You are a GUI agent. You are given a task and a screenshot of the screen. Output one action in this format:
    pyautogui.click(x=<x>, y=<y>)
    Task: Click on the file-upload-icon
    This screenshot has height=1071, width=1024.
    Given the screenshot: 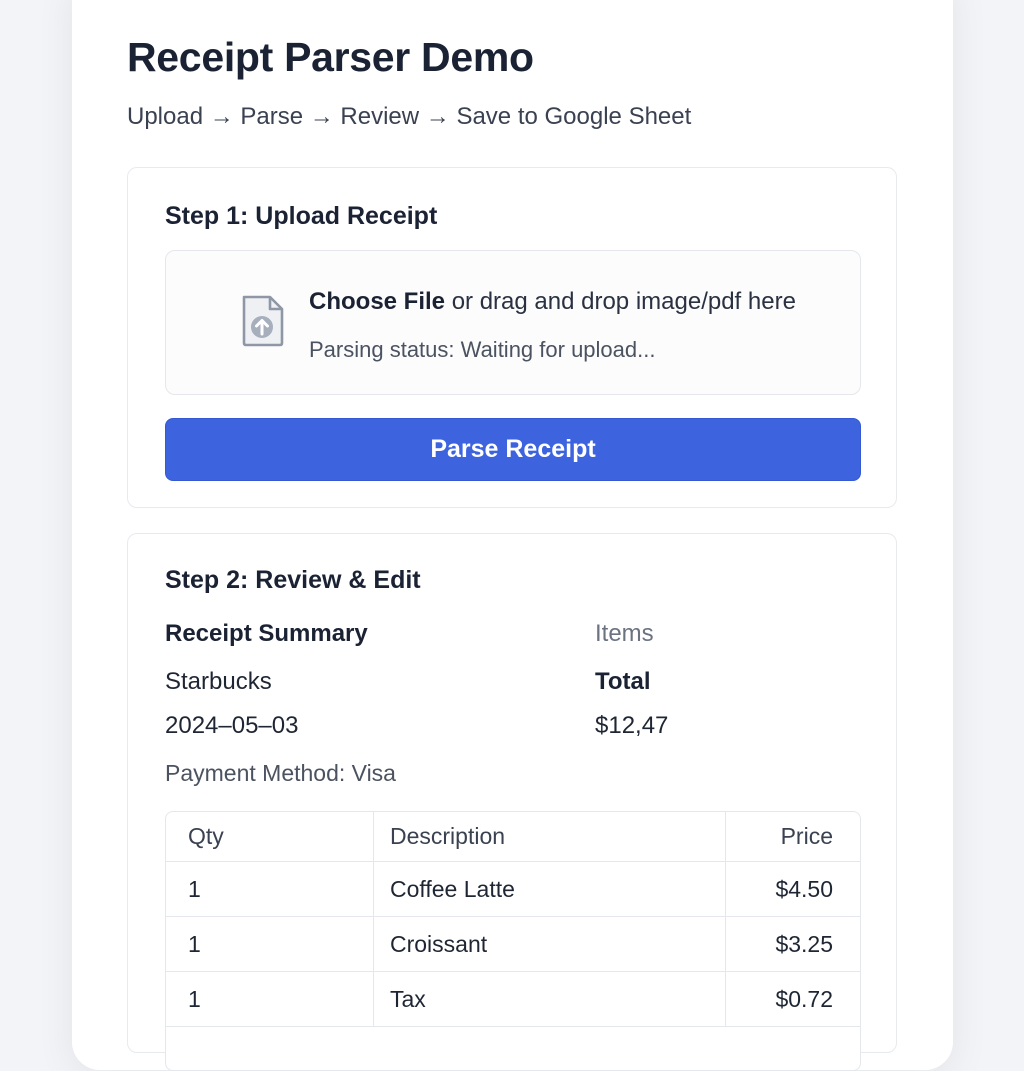 What is the action you would take?
    pyautogui.click(x=263, y=321)
    